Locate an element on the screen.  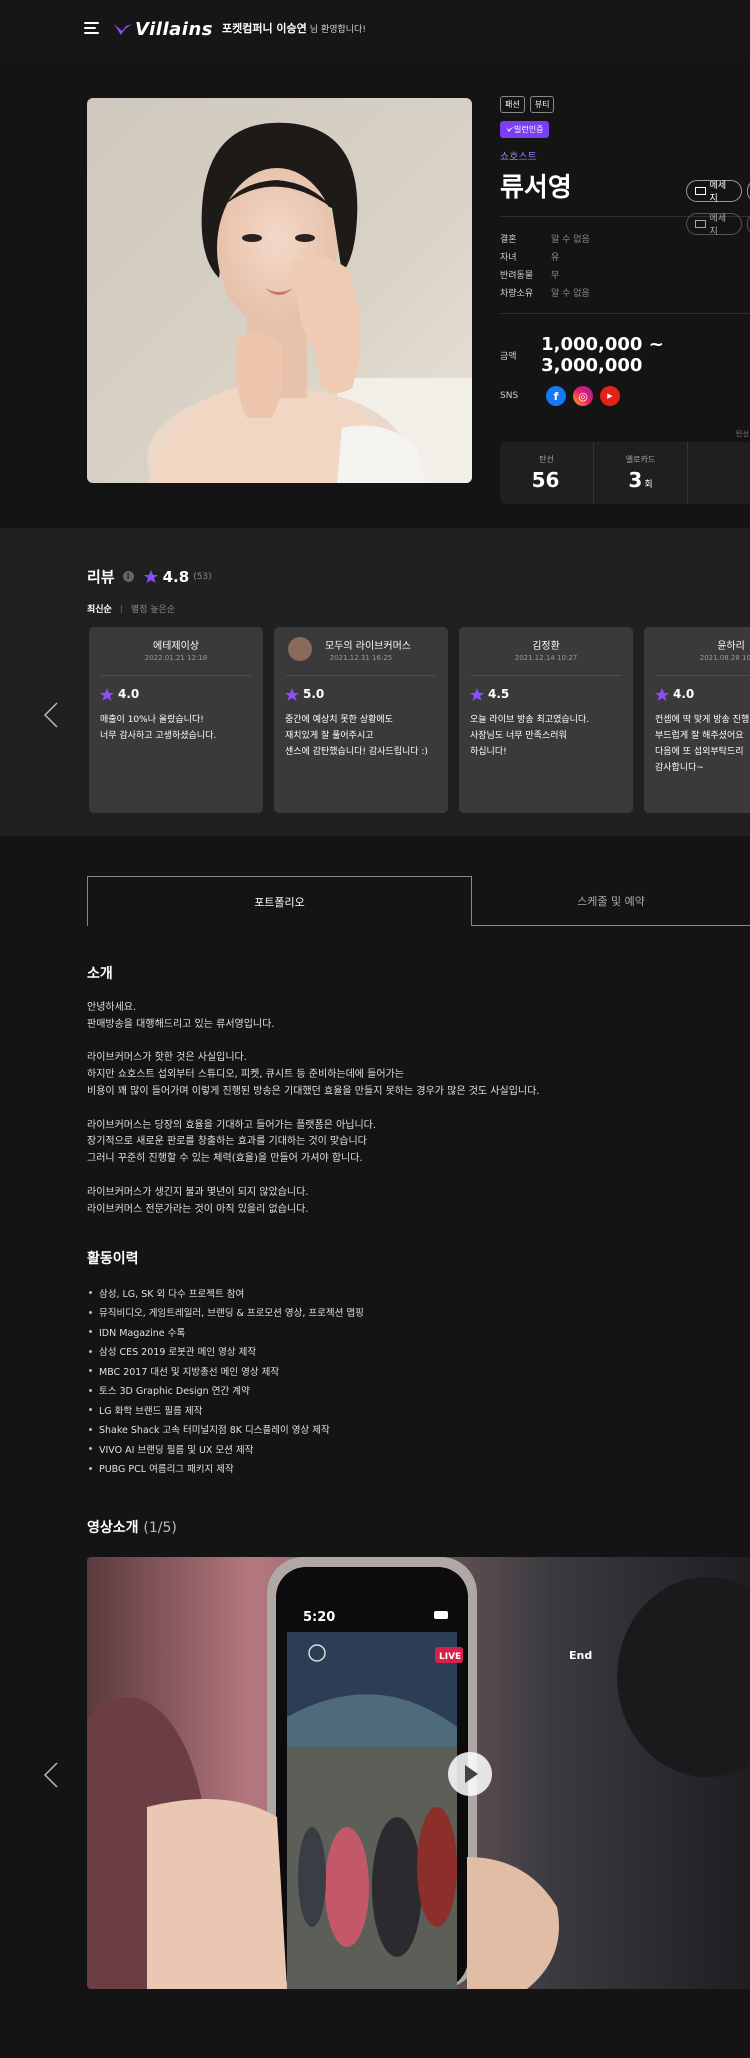
welcome-message: 포켓컴퍼니 이승연 님 환영합니다! is located at coordinates (294, 28).